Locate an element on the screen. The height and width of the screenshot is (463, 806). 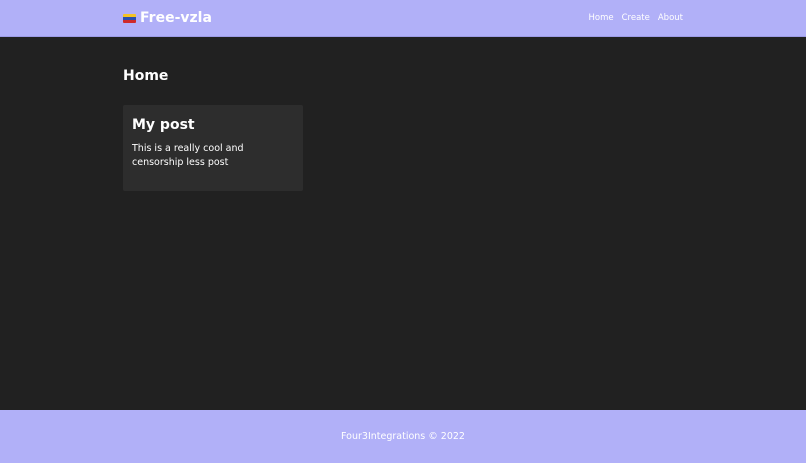
venezuela-flag-icon is located at coordinates (129, 18).